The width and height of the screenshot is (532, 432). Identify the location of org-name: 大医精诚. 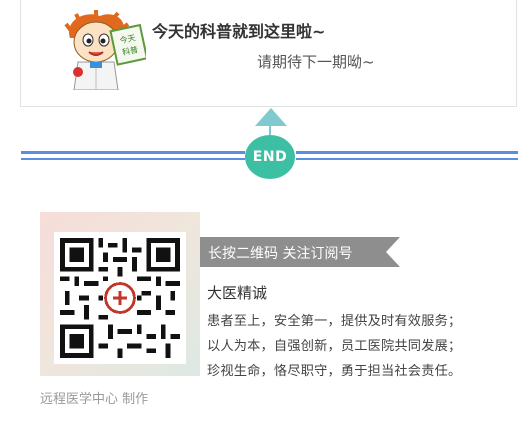
(237, 293).